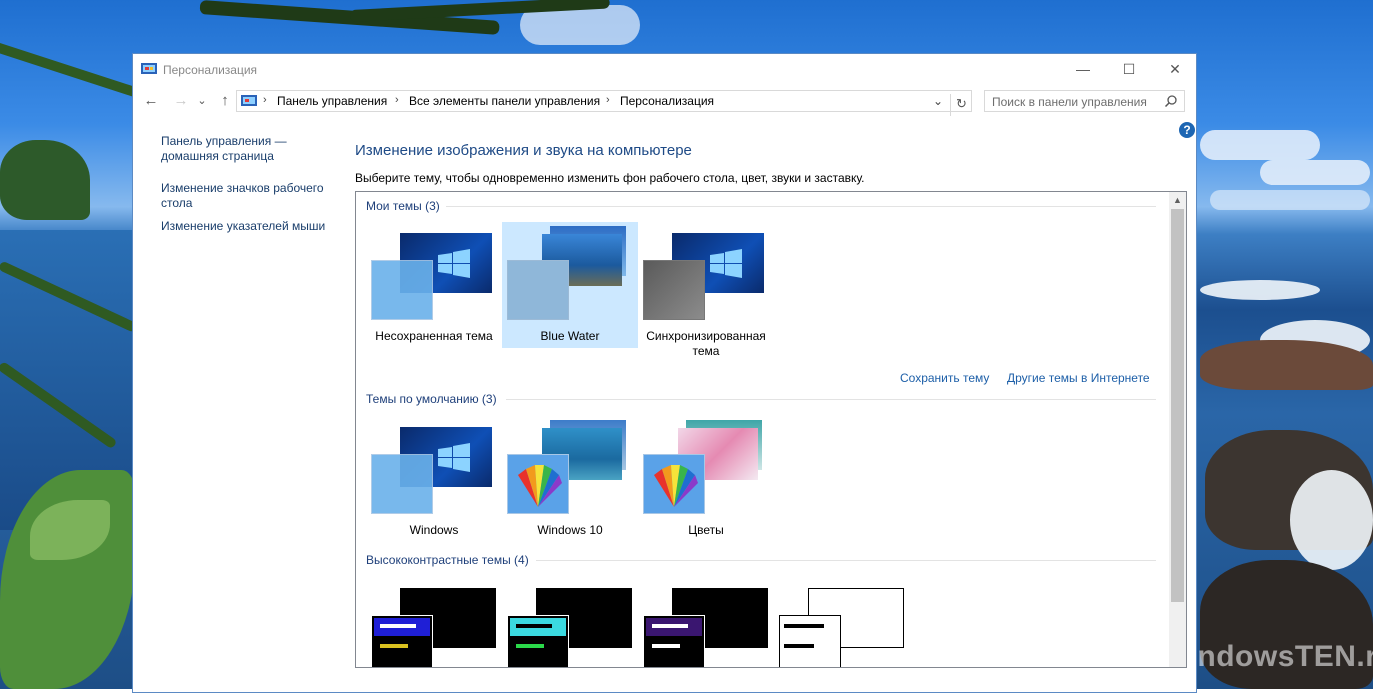  What do you see at coordinates (944, 378) in the screenshot?
I see `save-theme-link: Сохранить тему` at bounding box center [944, 378].